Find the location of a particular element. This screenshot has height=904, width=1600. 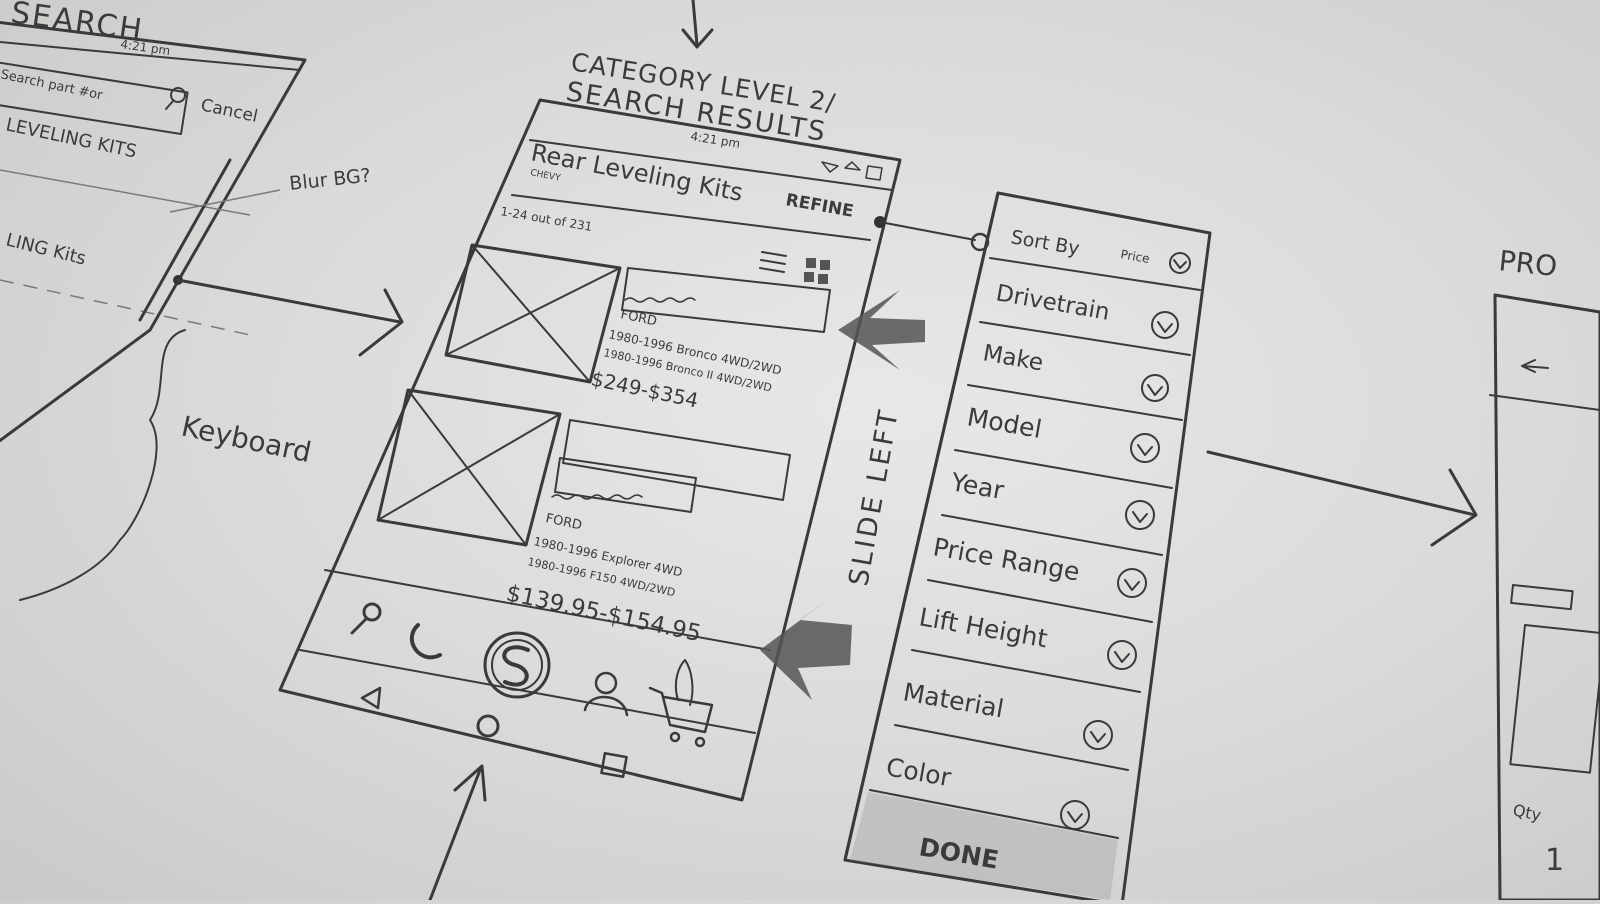

filter-label: Price Range is located at coordinates (1006, 559).